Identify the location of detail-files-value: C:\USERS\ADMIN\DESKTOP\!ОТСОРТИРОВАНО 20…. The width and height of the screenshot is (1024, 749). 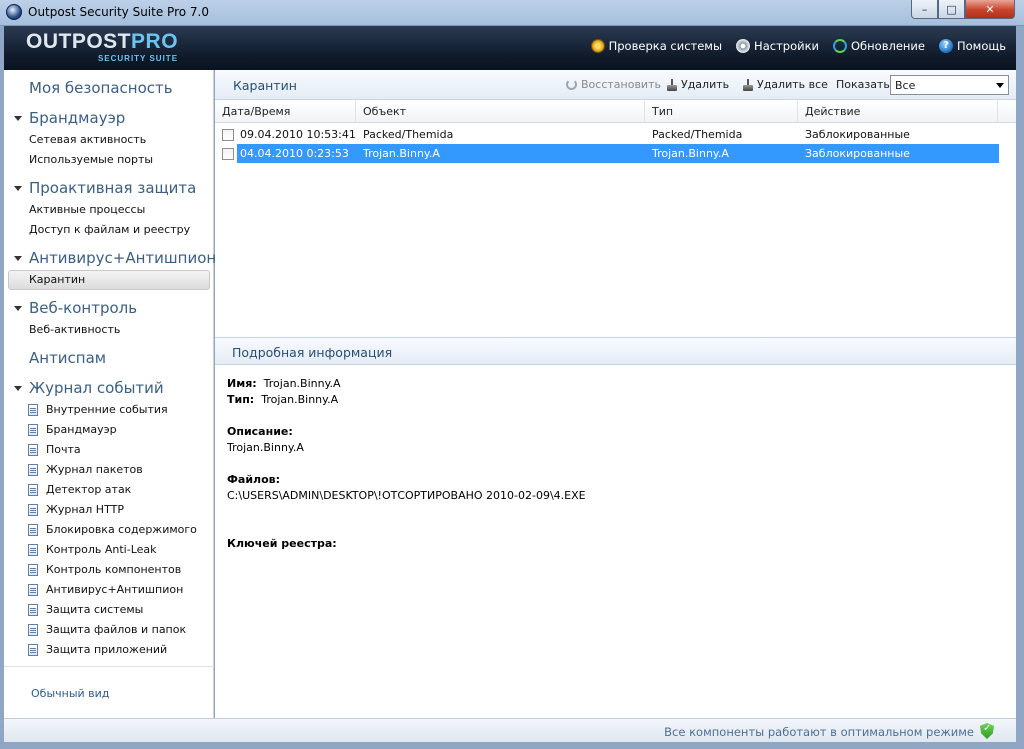
(406, 495).